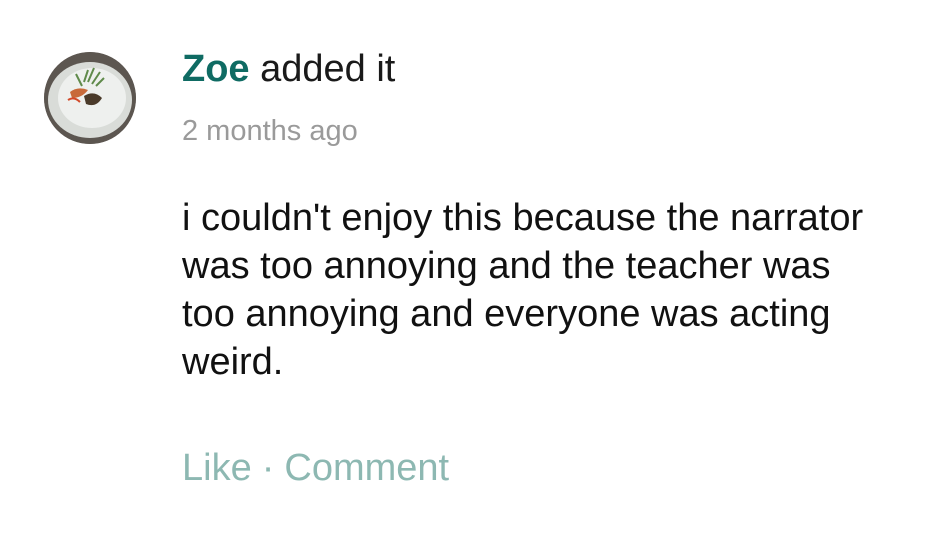 The width and height of the screenshot is (926, 539). Describe the element at coordinates (217, 468) in the screenshot. I see `like-button: Like` at that location.